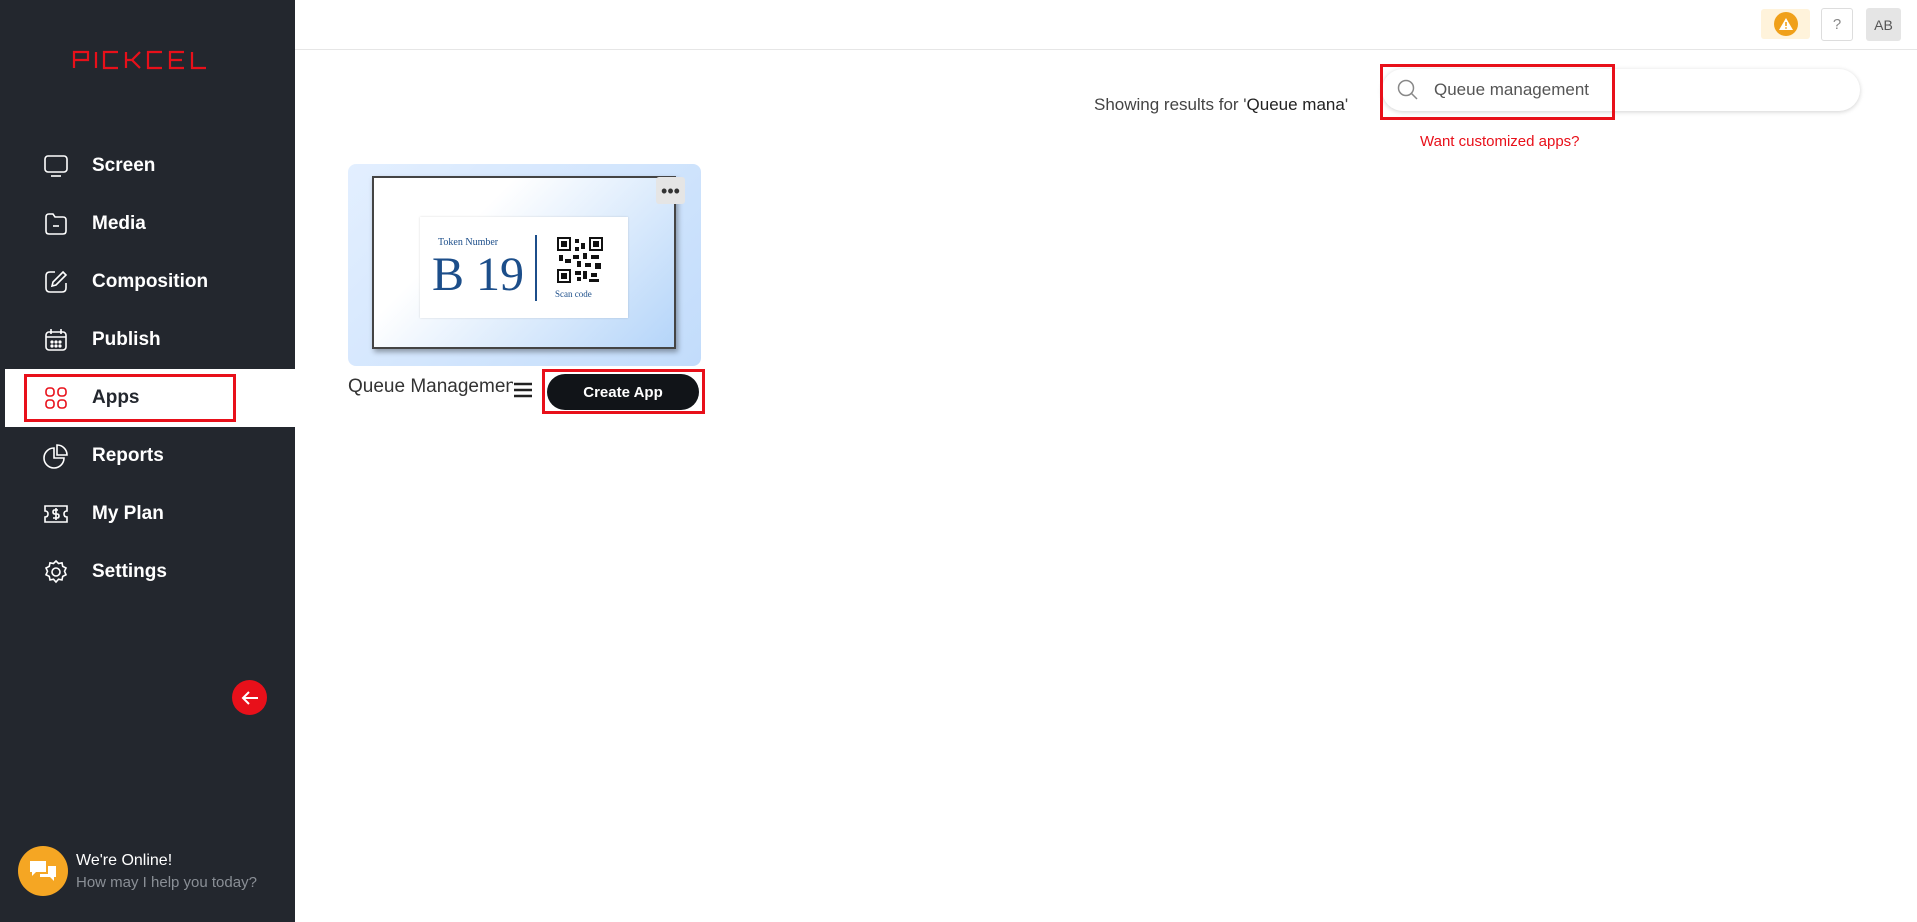 This screenshot has height=922, width=1917. Describe the element at coordinates (1170, 104) in the screenshot. I see `results-prefix: Showing results for '` at that location.